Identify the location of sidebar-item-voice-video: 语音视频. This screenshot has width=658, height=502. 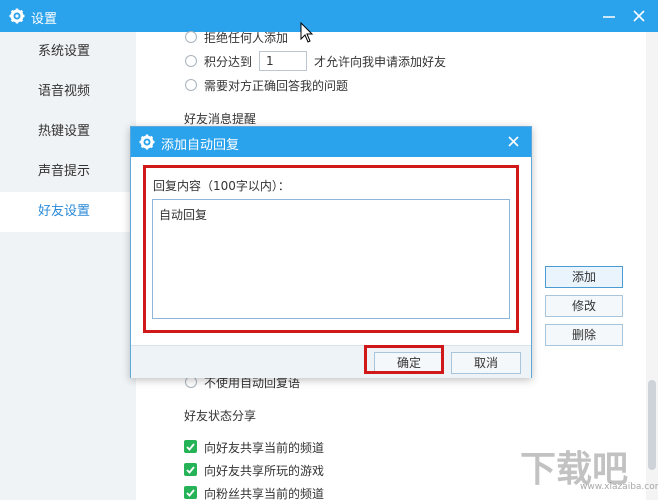
(68, 92).